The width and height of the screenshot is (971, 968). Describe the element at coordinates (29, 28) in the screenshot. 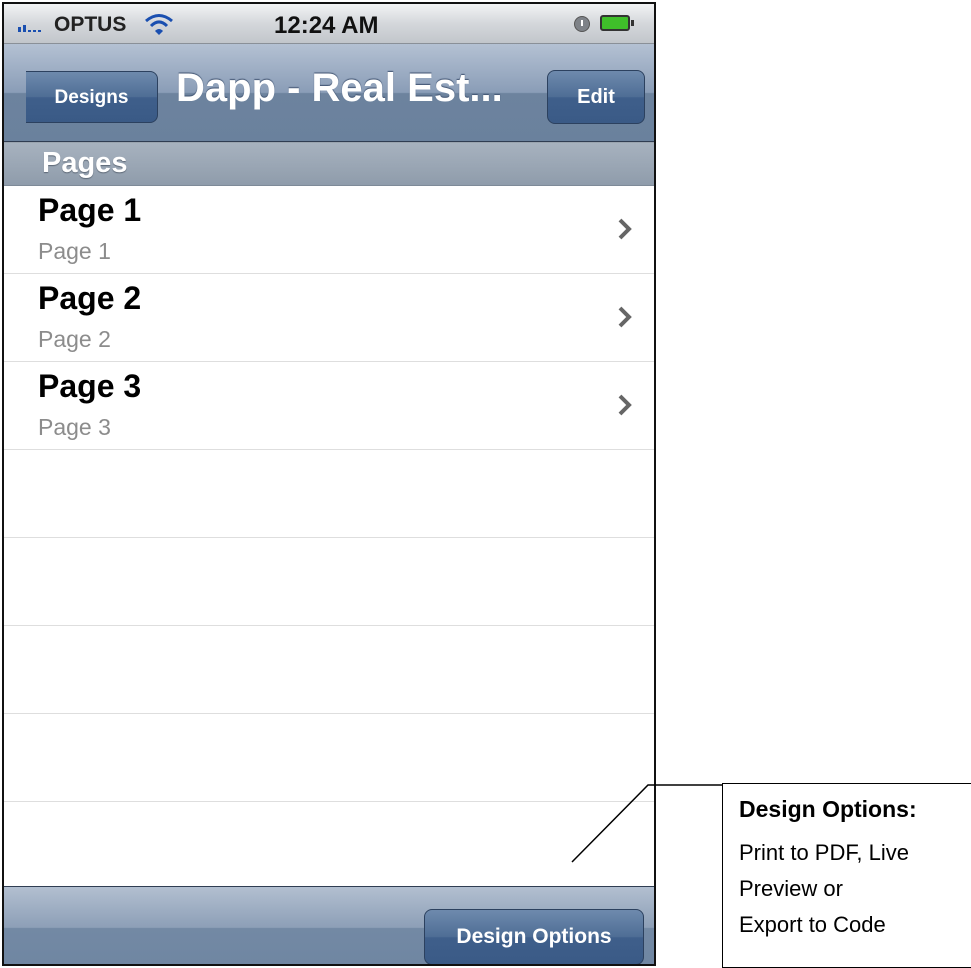

I see `signal-strength-icon` at that location.